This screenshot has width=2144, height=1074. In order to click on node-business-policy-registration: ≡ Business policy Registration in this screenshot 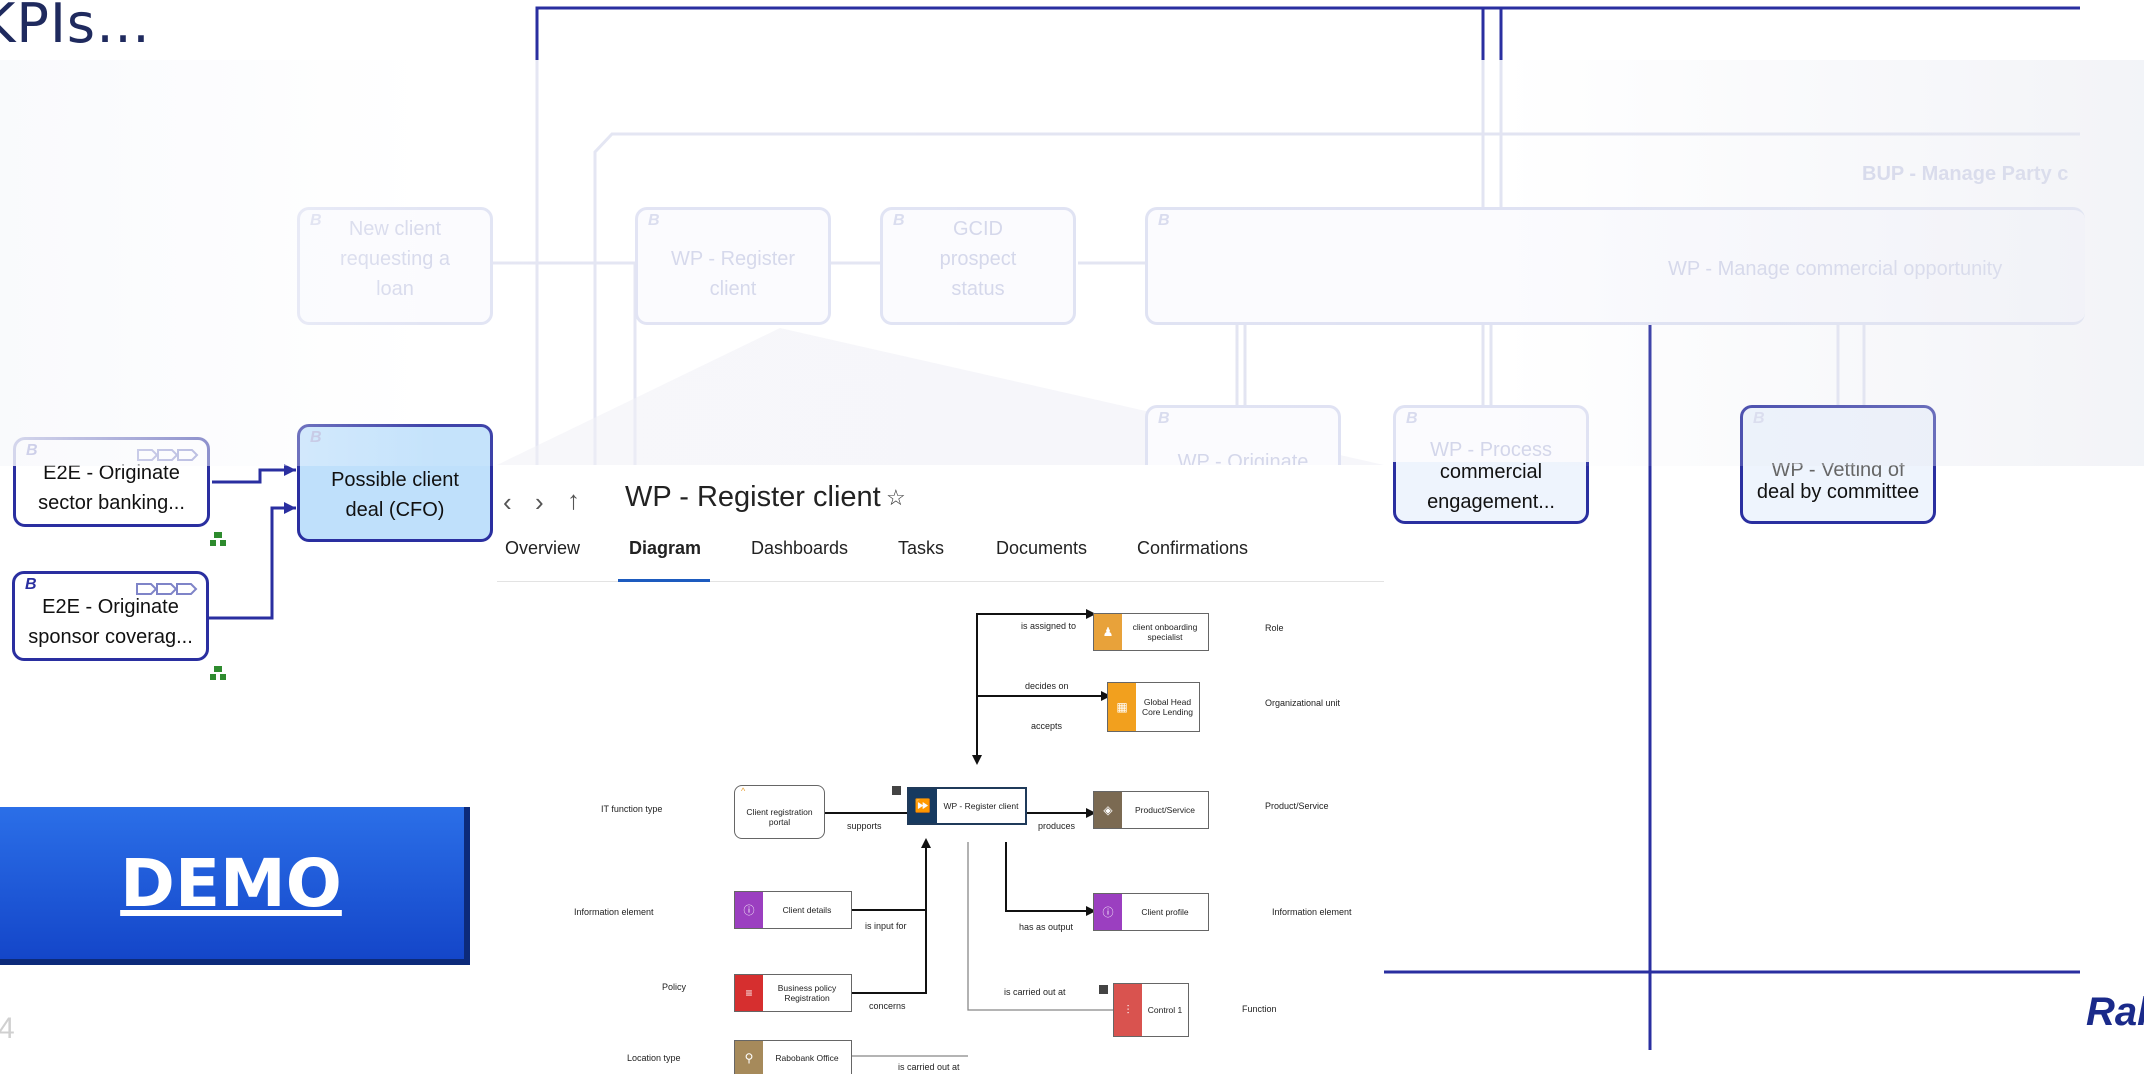, I will do `click(793, 993)`.